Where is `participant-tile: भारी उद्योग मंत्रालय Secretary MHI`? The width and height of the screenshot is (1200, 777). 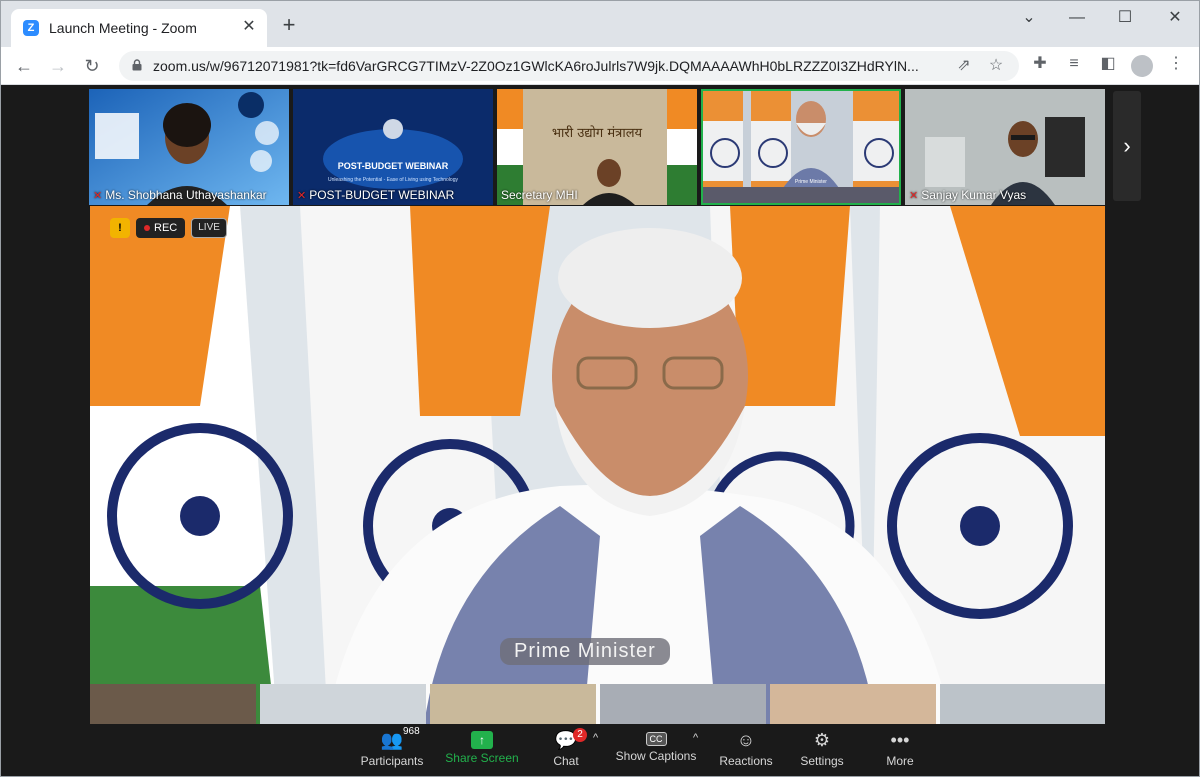 participant-tile: भारी उद्योग मंत्रालय Secretary MHI is located at coordinates (597, 147).